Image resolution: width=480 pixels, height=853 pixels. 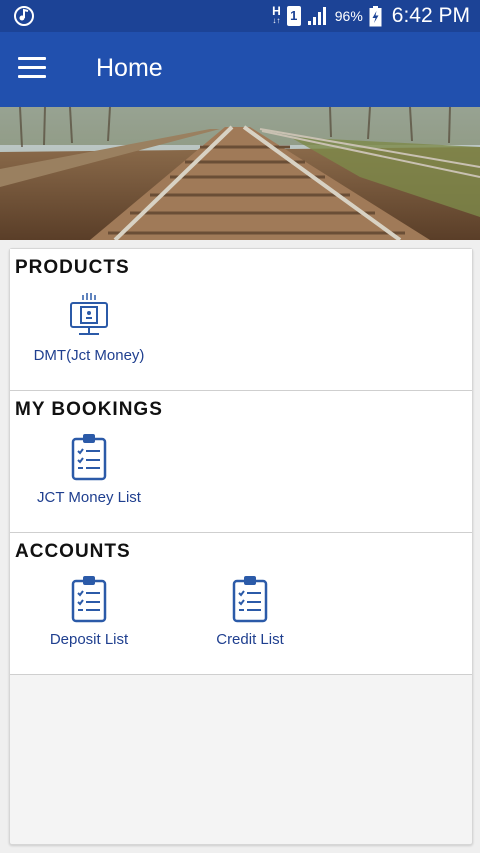 I want to click on jct-money-list-tile: JCT Money List, so click(x=89, y=469).